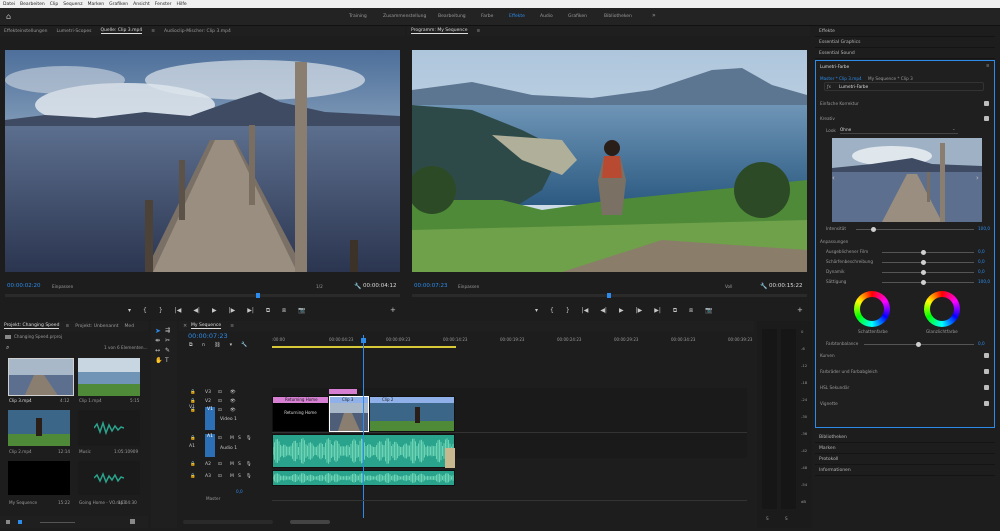 This screenshot has width=1000, height=531. What do you see at coordinates (833, 178) in the screenshot?
I see `look-prev-icon: ‹` at bounding box center [833, 178].